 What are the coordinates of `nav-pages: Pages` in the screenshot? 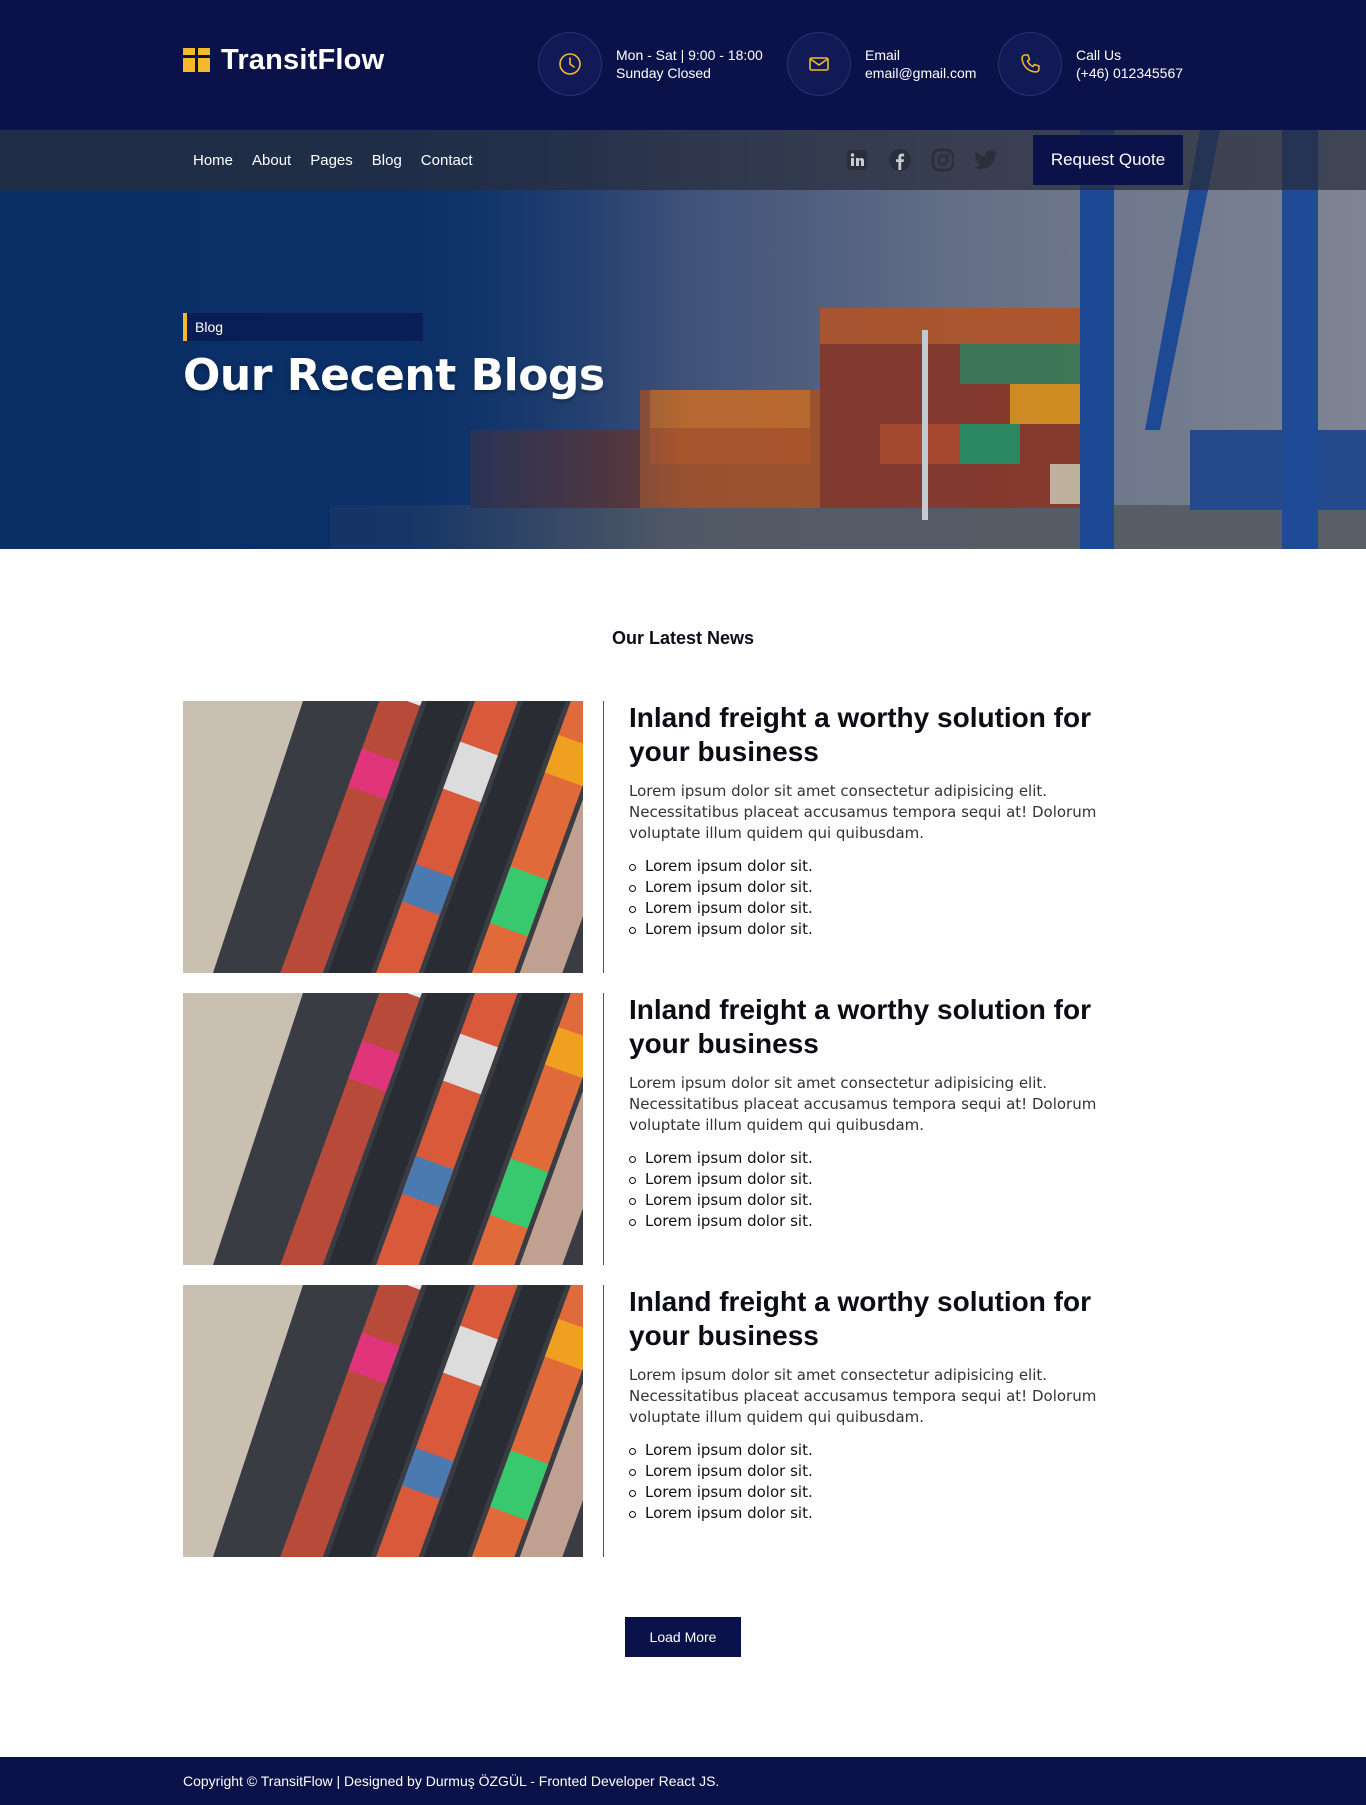 It's located at (331, 160).